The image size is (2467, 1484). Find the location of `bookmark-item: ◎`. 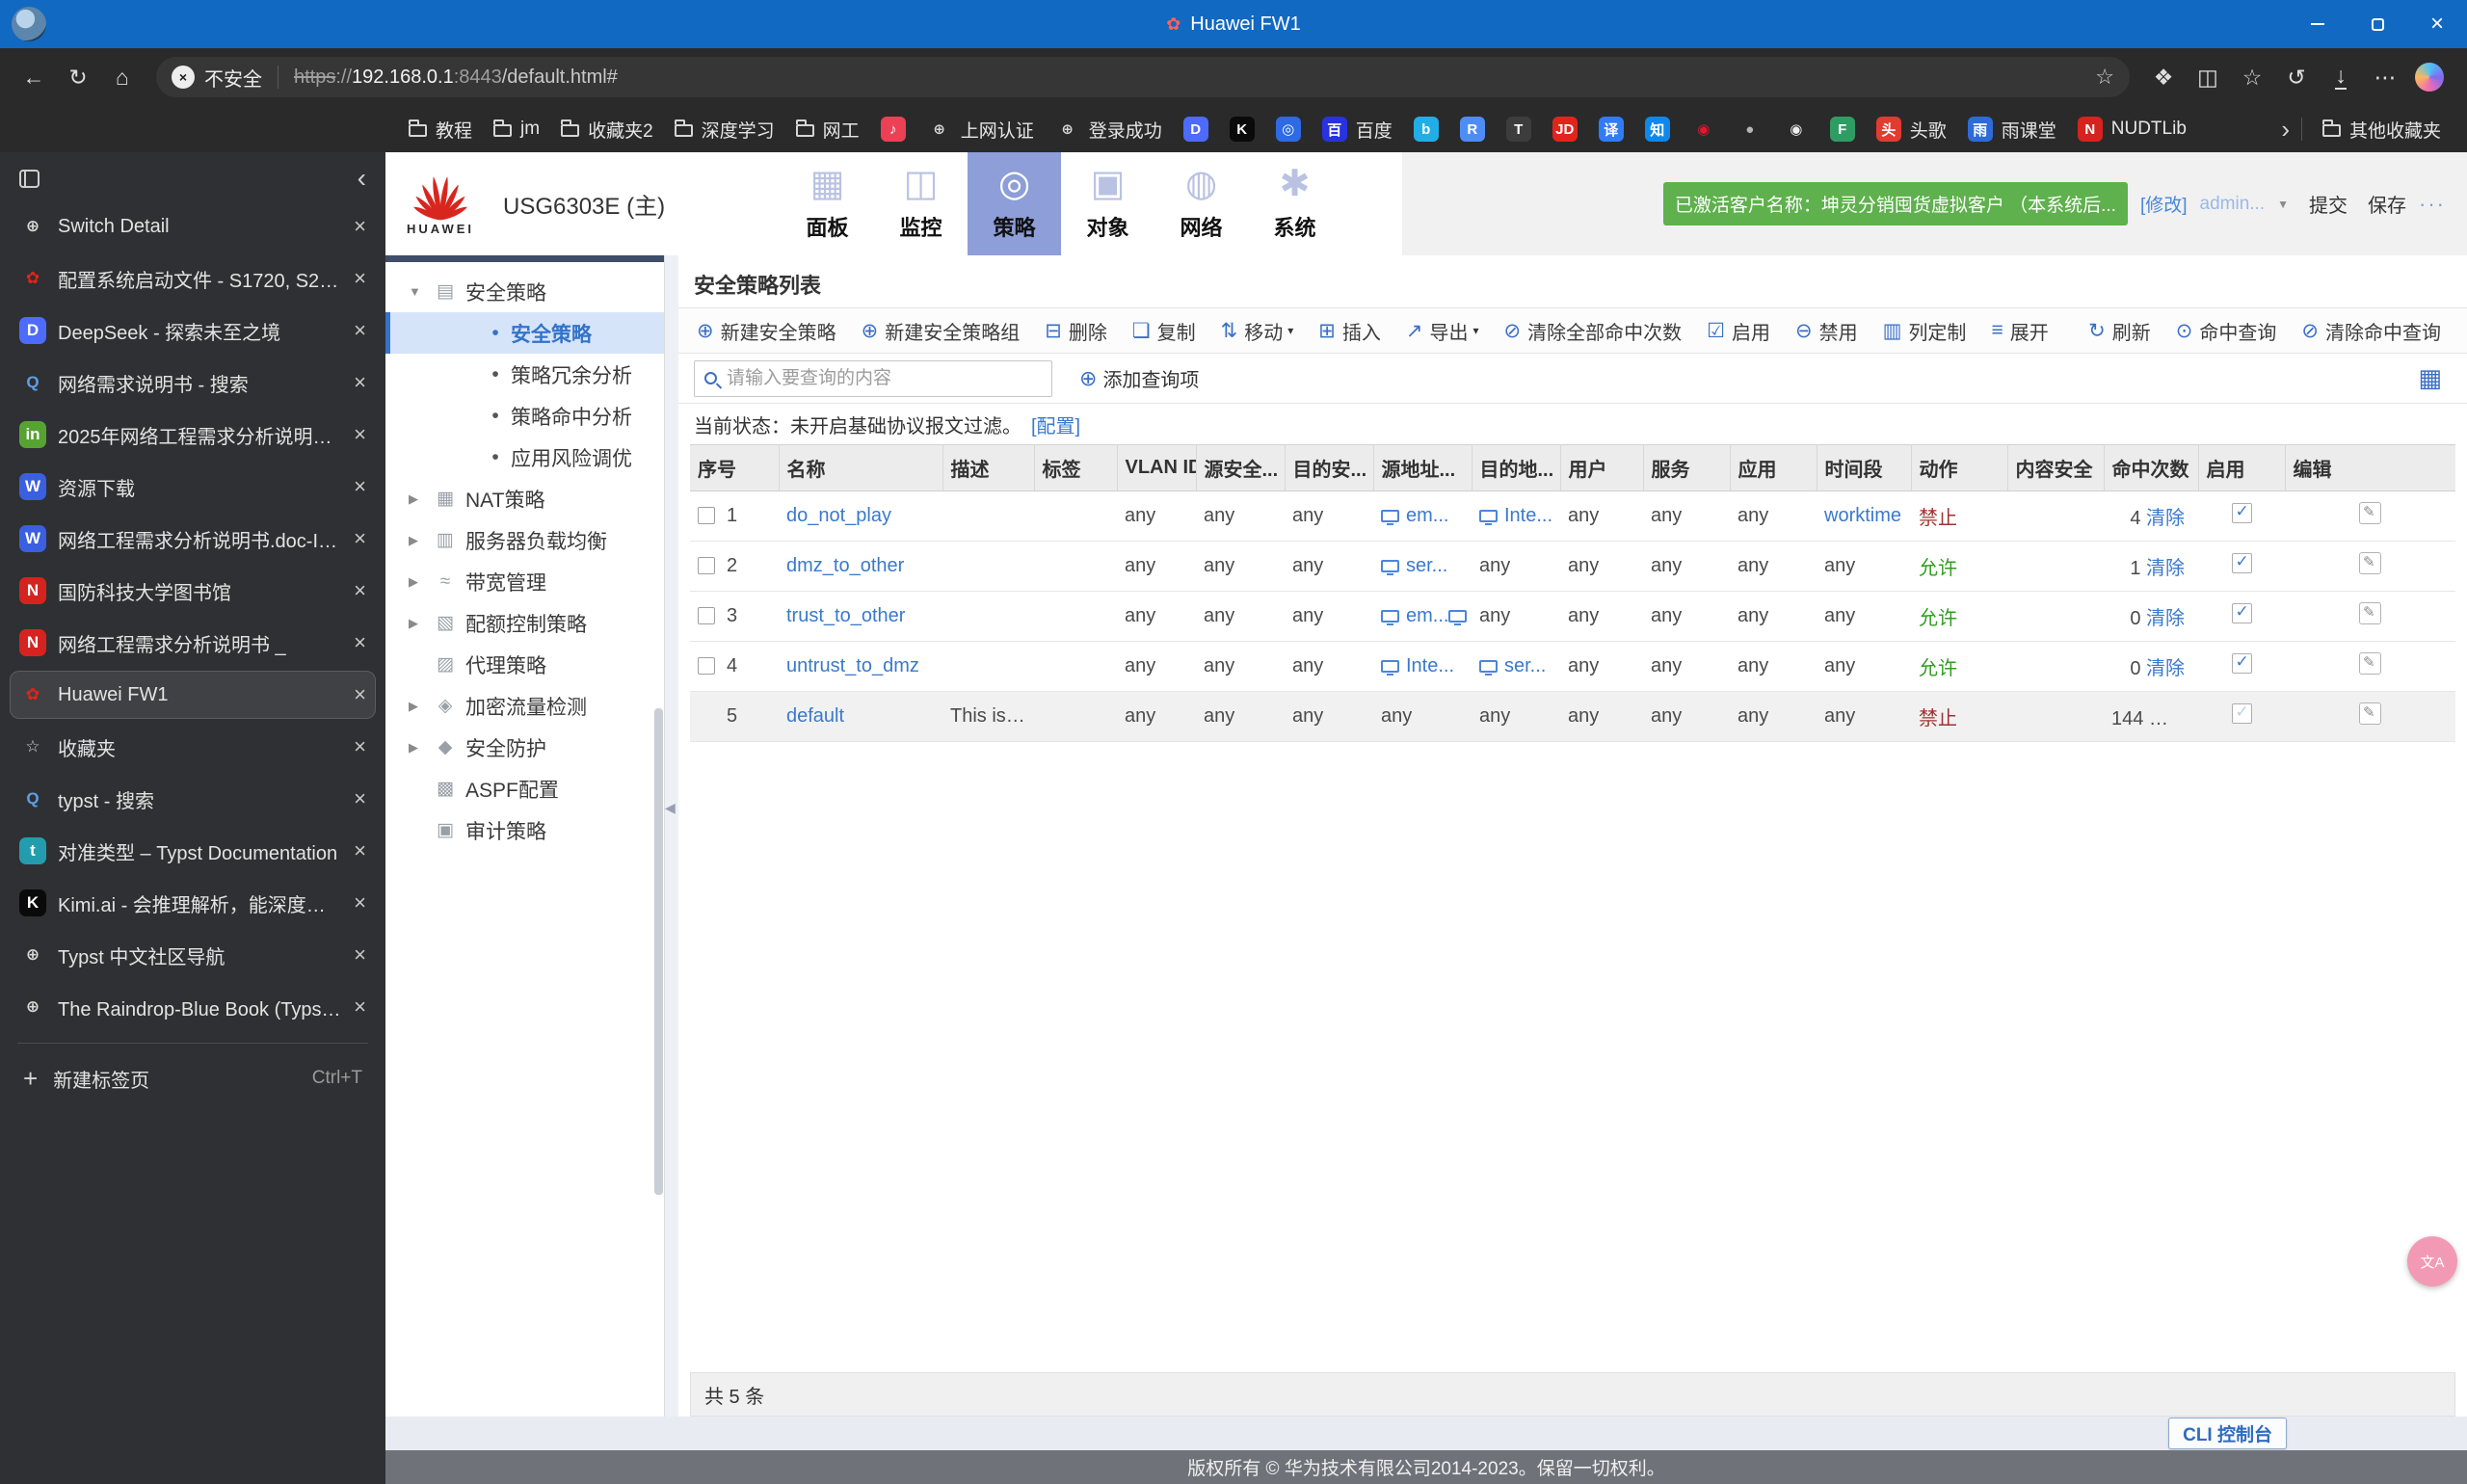

bookmark-item: ◎ is located at coordinates (1288, 129).